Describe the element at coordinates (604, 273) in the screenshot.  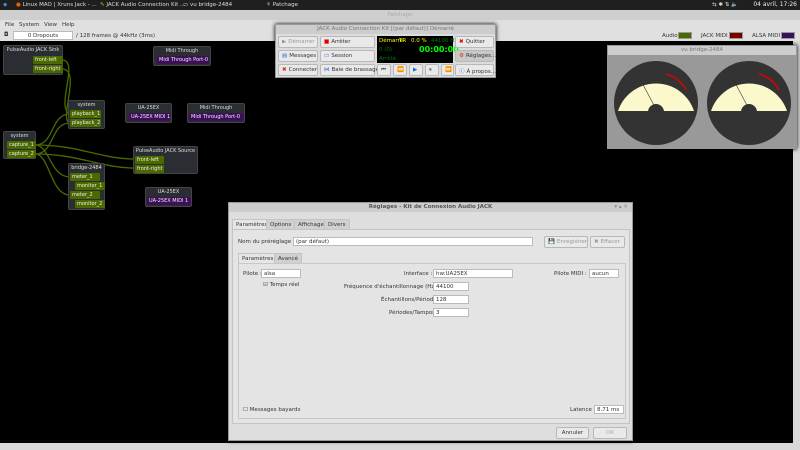
I see `midi-driver-spin: aucun` at that location.